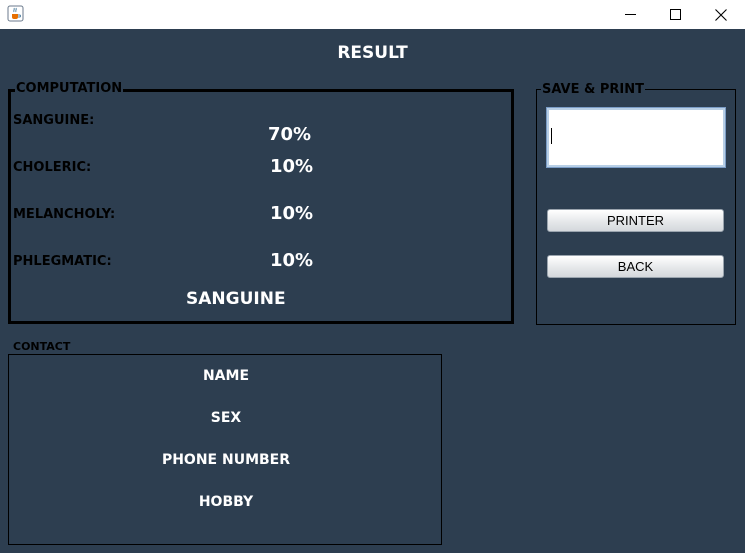 This screenshot has height=553, width=745. I want to click on window-titlebar, so click(372, 14).